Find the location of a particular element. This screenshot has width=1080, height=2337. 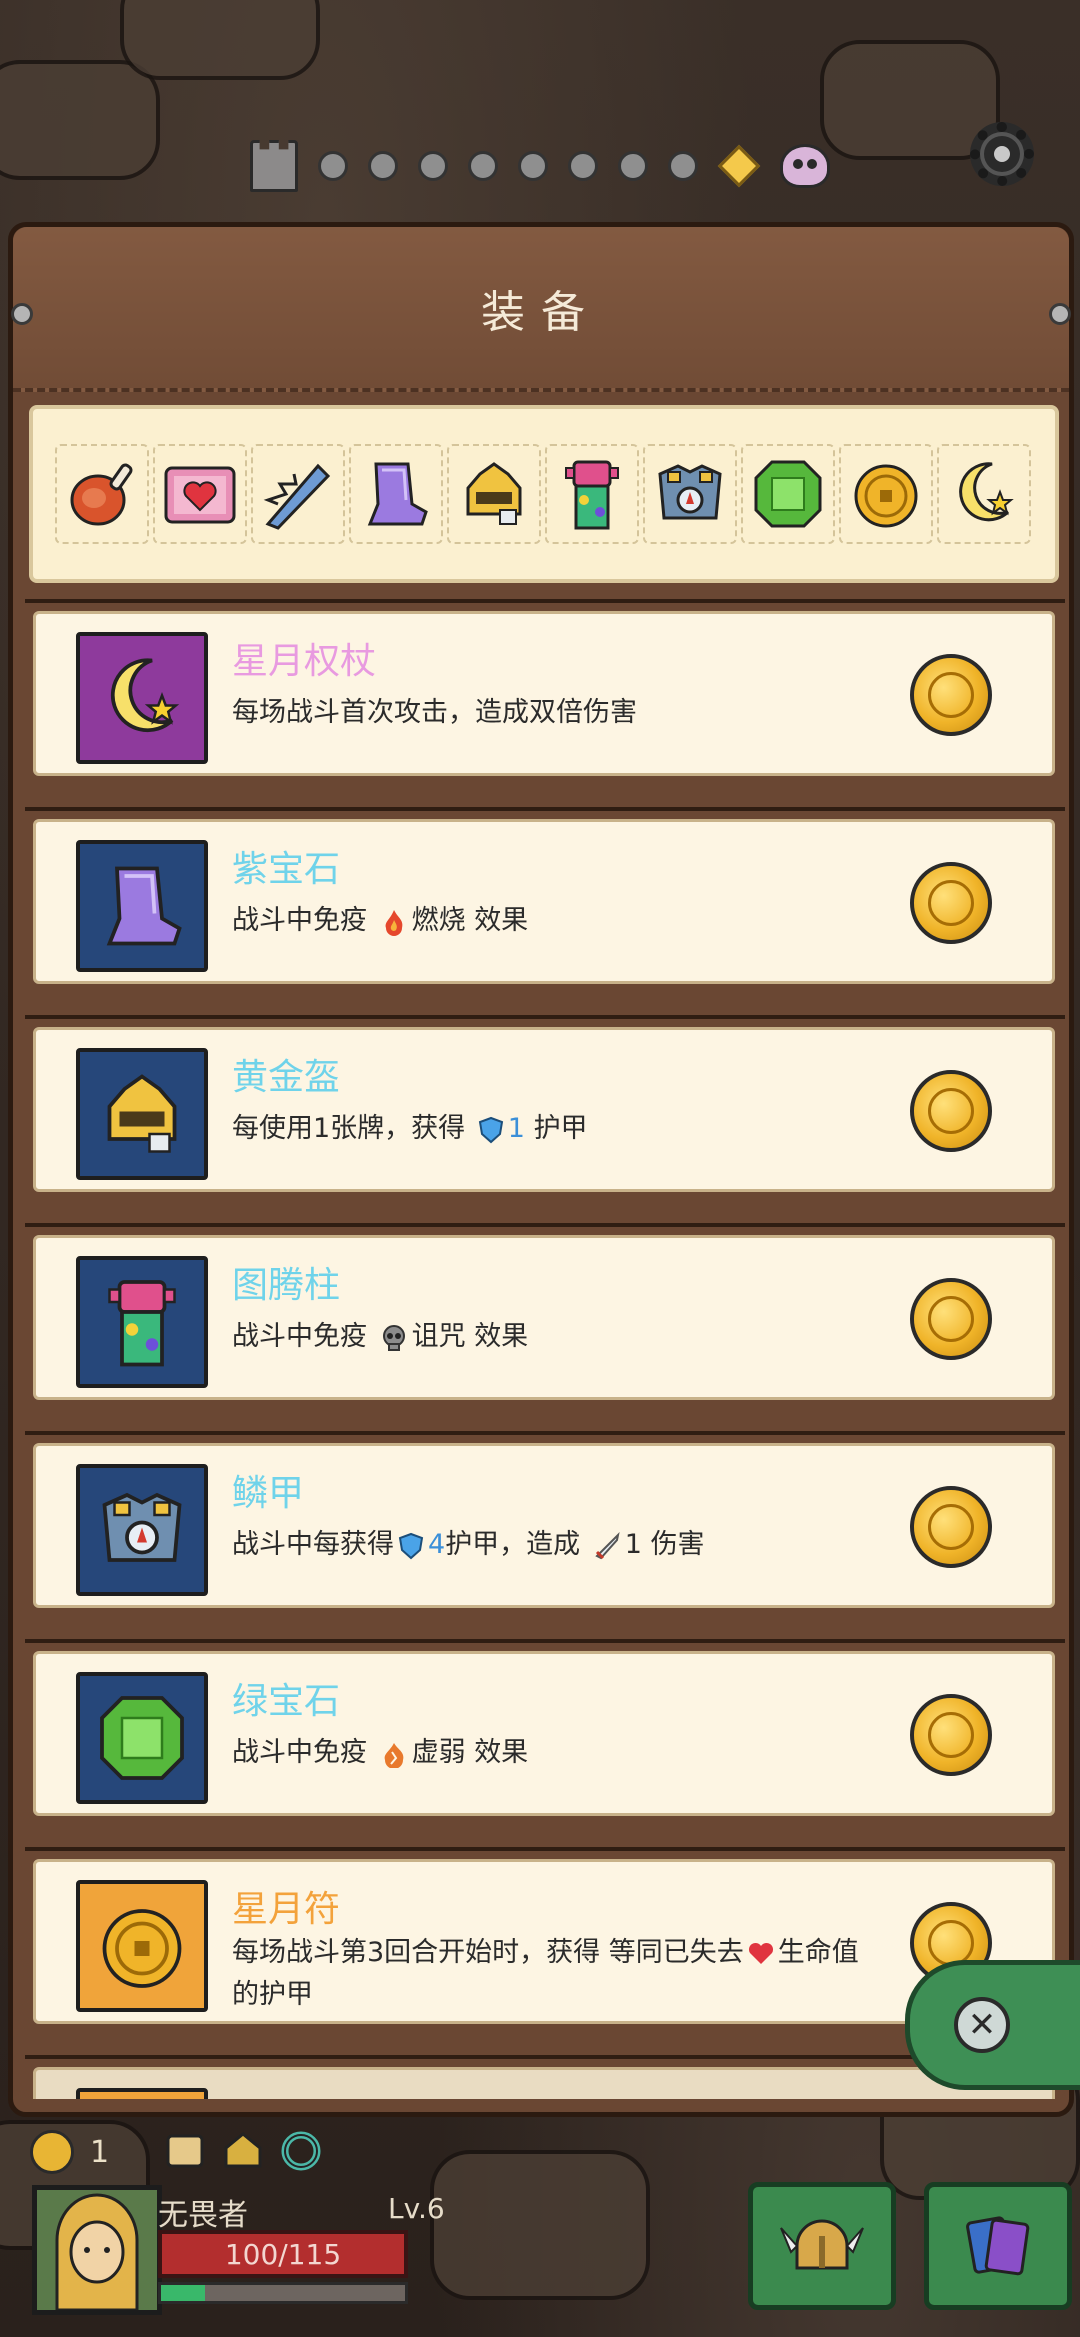

shield-icon is located at coordinates (411, 1545).